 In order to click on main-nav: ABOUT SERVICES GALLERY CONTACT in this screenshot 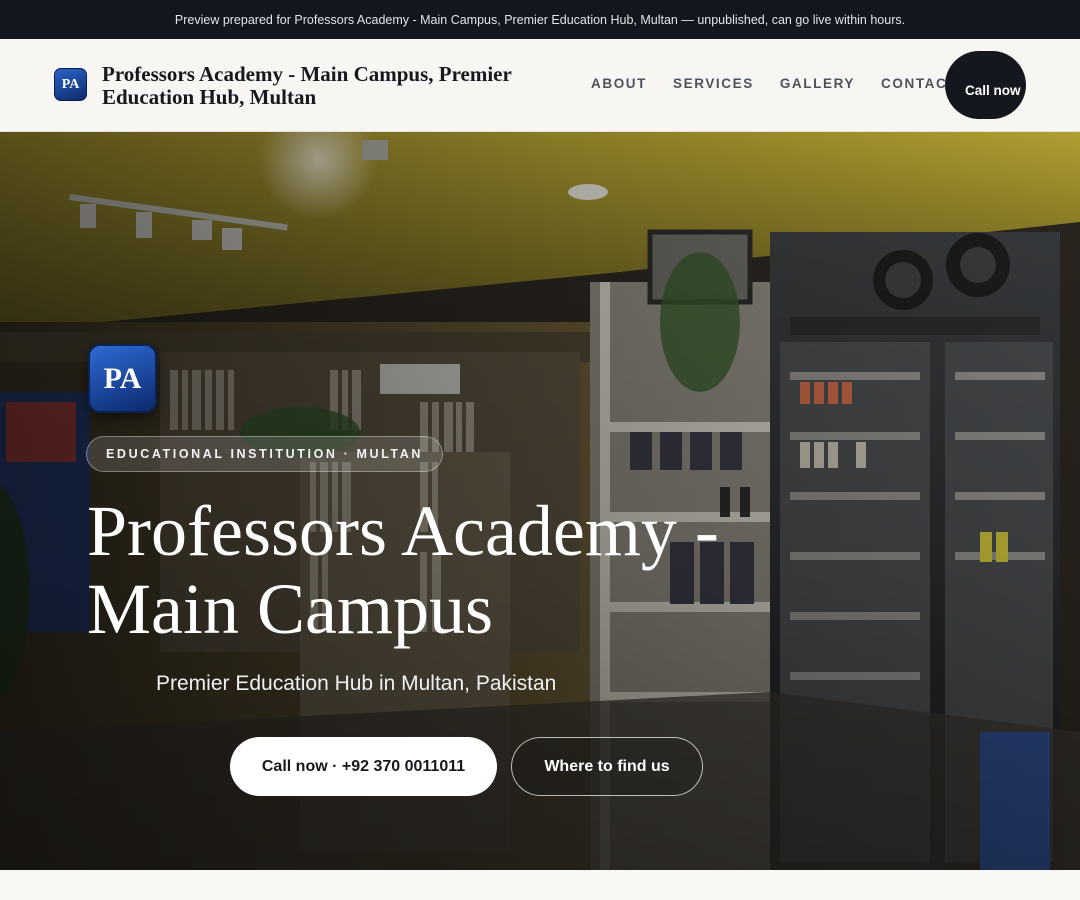, I will do `click(787, 83)`.